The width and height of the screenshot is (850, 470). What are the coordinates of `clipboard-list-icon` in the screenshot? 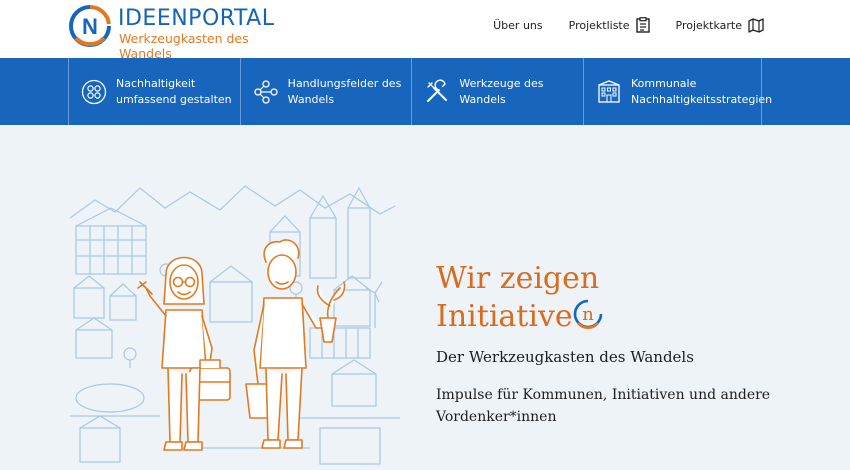 It's located at (642, 25).